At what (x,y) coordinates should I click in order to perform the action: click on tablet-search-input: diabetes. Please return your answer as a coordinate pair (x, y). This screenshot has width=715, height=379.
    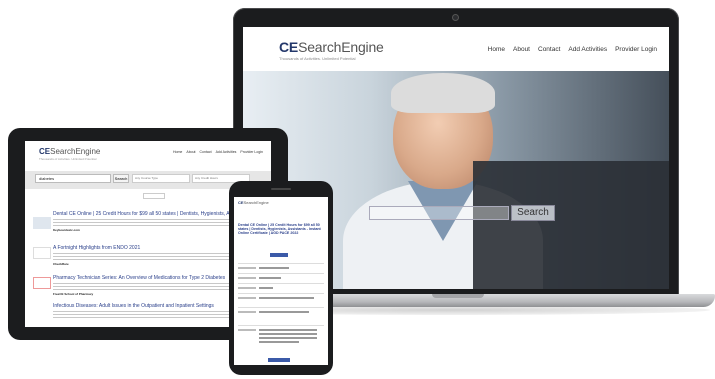
    Looking at the image, I should click on (73, 178).